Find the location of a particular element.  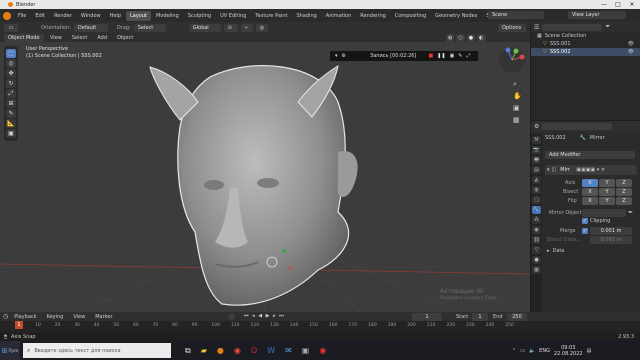

eyedropper-icon: ✒ is located at coordinates (630, 212).